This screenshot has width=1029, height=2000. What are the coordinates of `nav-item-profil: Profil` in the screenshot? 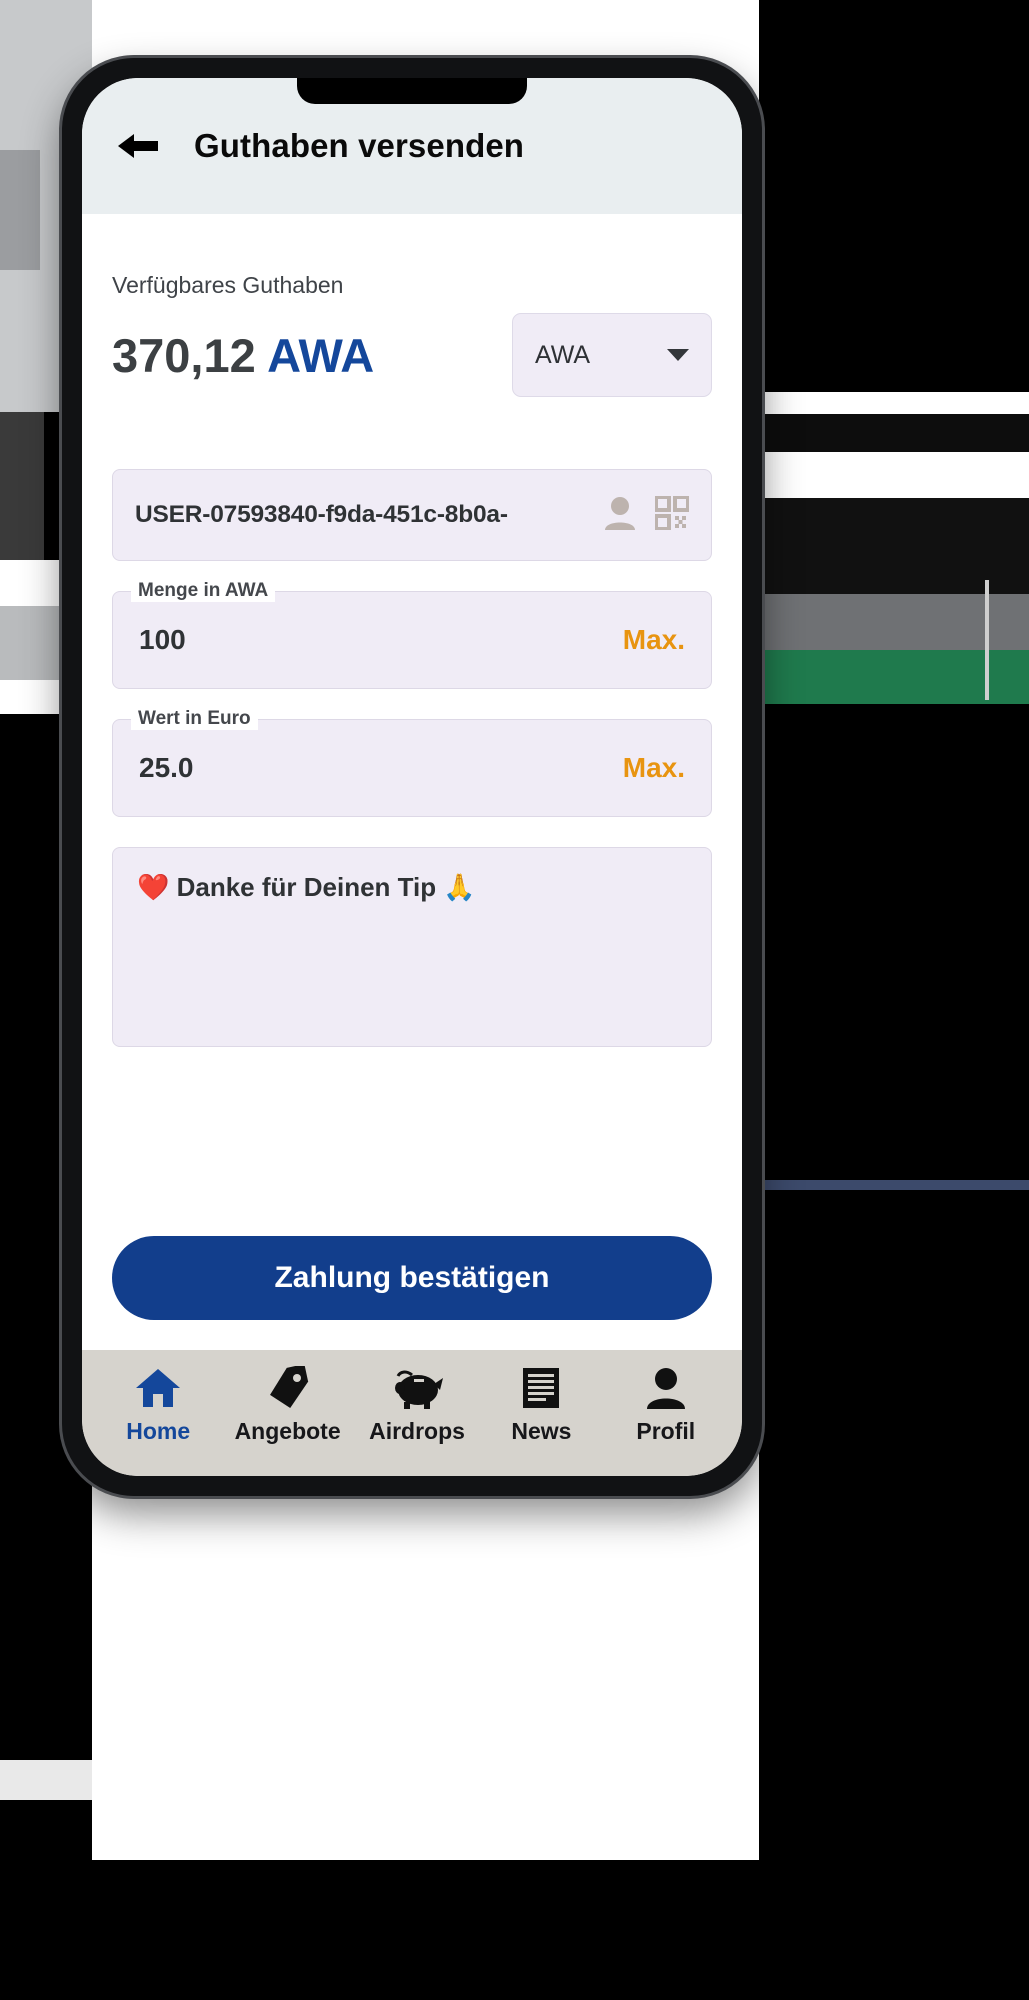 It's located at (666, 1404).